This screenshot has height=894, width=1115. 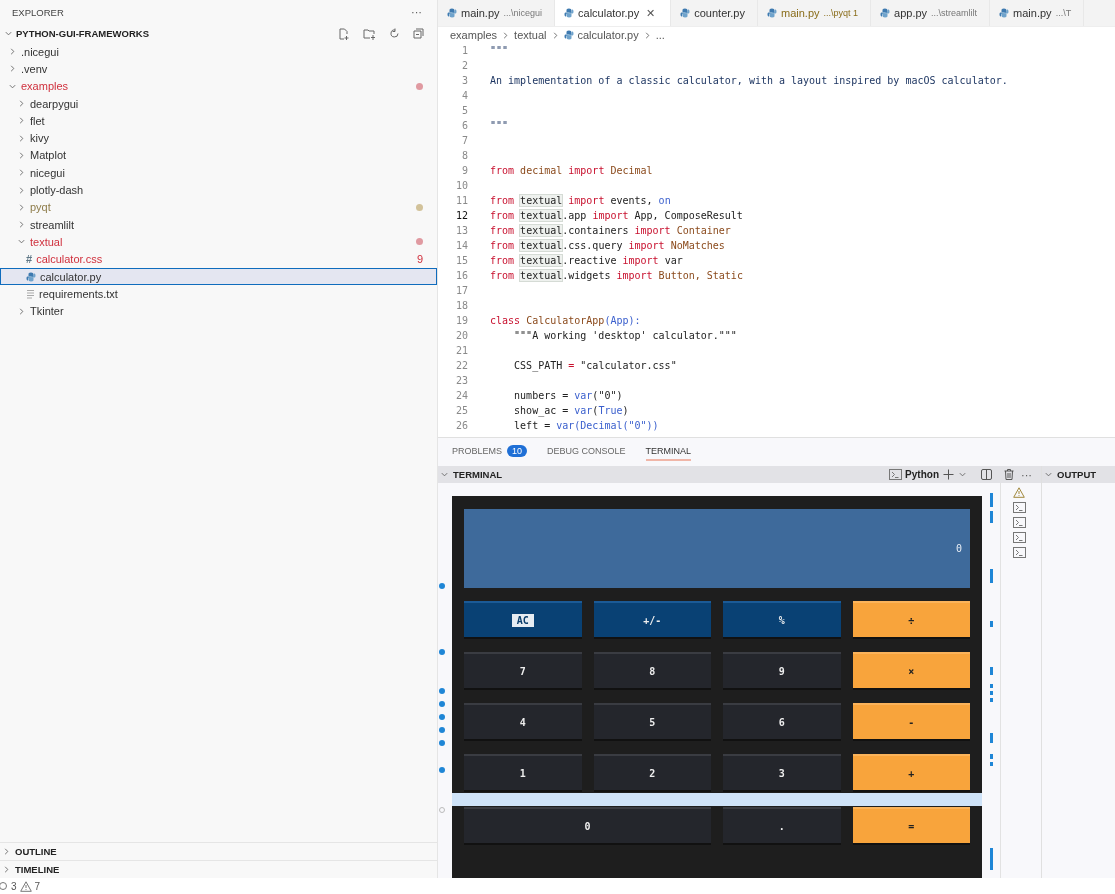 I want to click on refresh-icon, so click(x=394, y=33).